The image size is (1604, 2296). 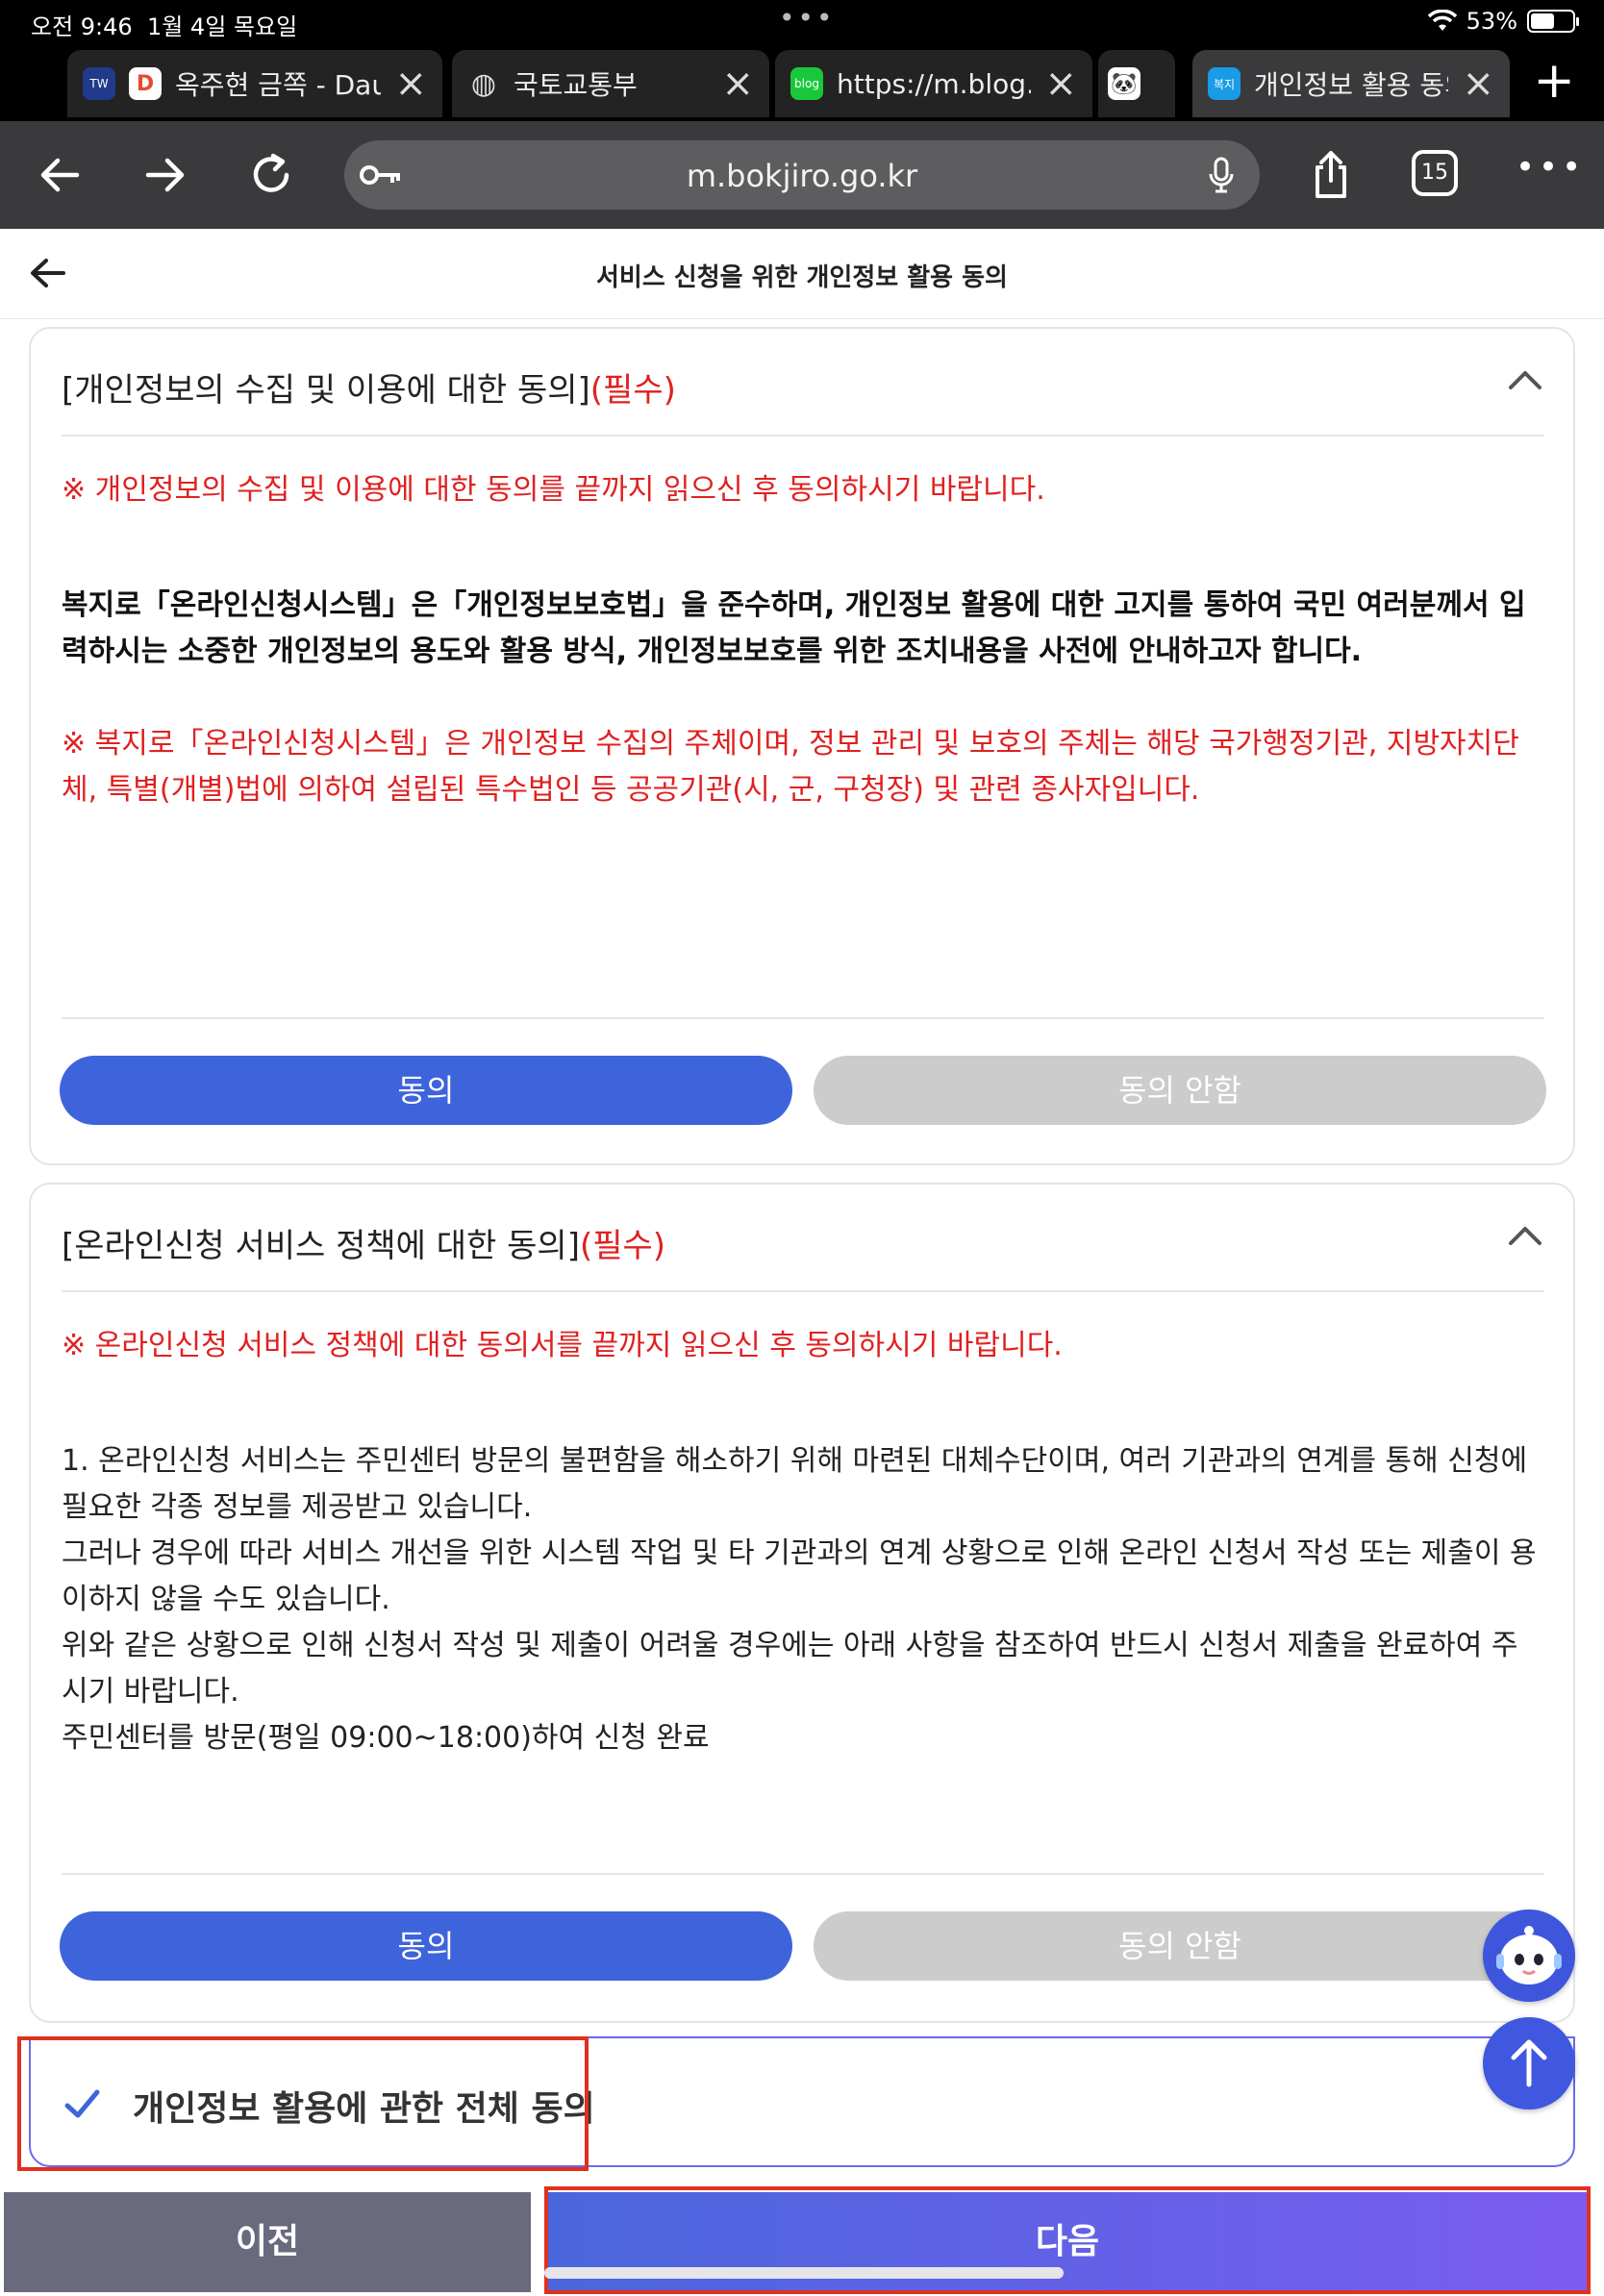 I want to click on tab-title: 옥주현 금쪽 - Dau, so click(x=278, y=85).